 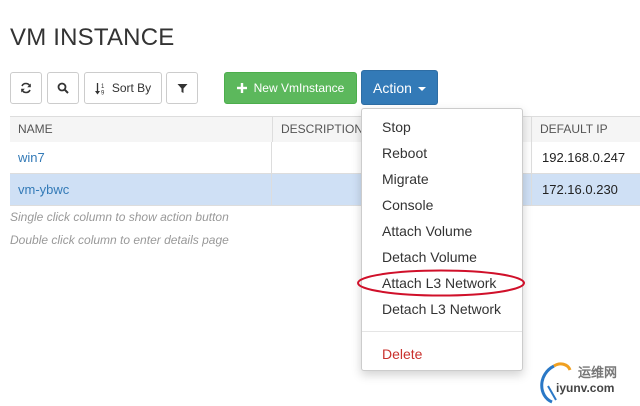 I want to click on page-title: VM INSTANCE, so click(x=92, y=37).